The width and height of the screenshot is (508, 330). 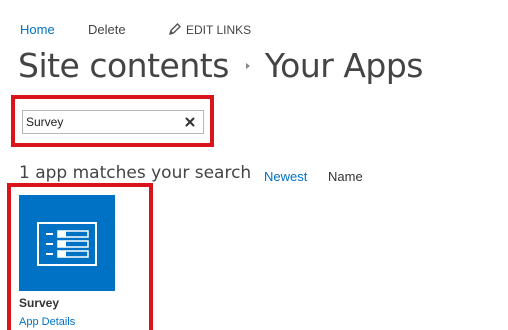 I want to click on breadcrumb: Site contents Your Apps, so click(x=221, y=67).